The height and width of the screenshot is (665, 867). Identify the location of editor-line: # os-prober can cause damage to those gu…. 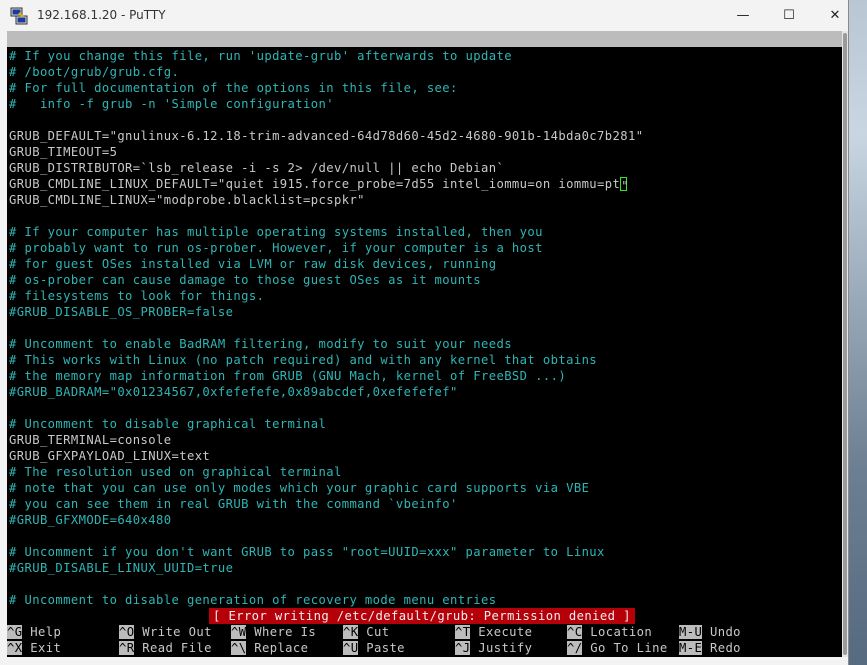
(245, 280).